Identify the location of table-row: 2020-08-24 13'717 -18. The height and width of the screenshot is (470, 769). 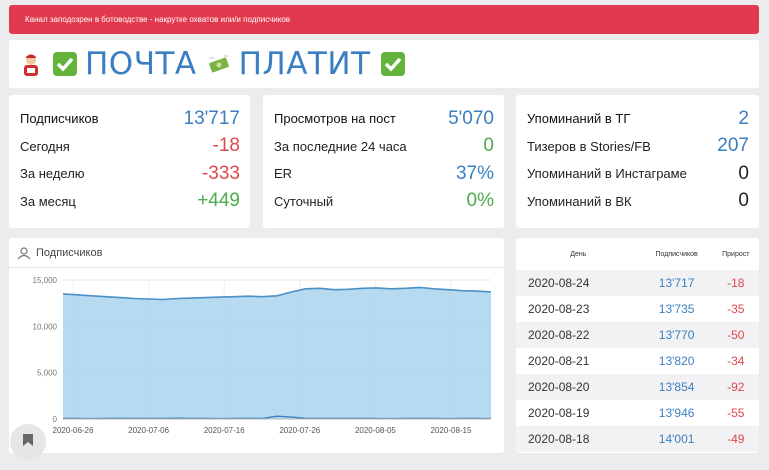
(637, 283).